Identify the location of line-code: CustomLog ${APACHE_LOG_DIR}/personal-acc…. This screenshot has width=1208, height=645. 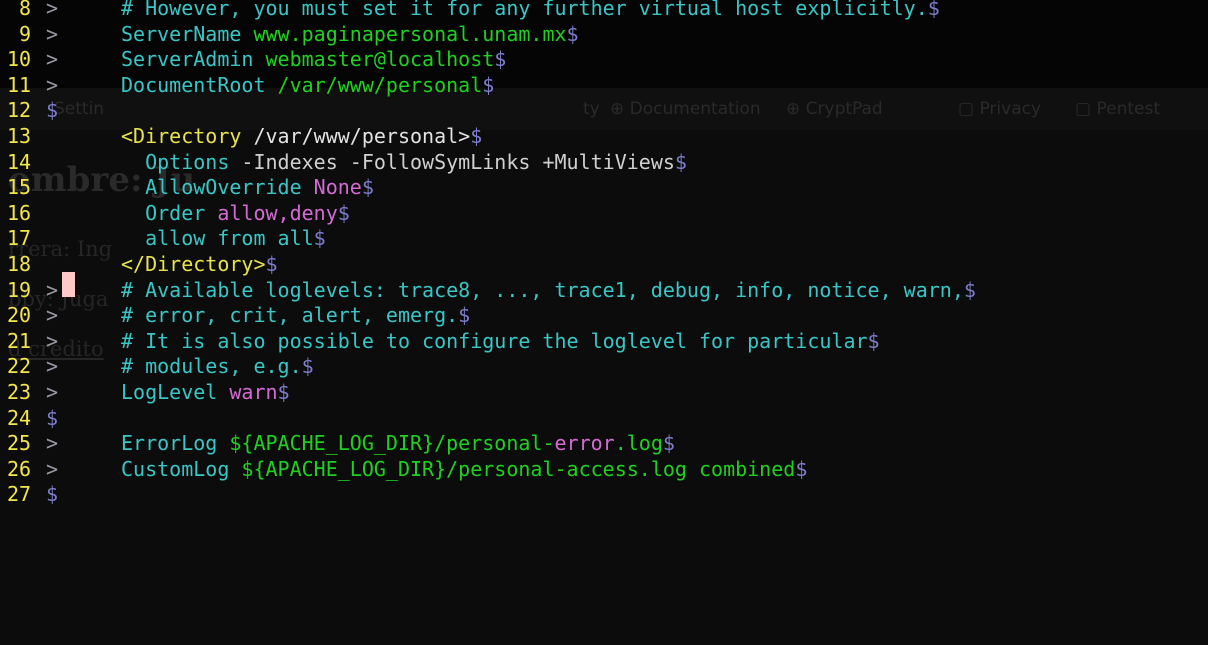
(464, 469).